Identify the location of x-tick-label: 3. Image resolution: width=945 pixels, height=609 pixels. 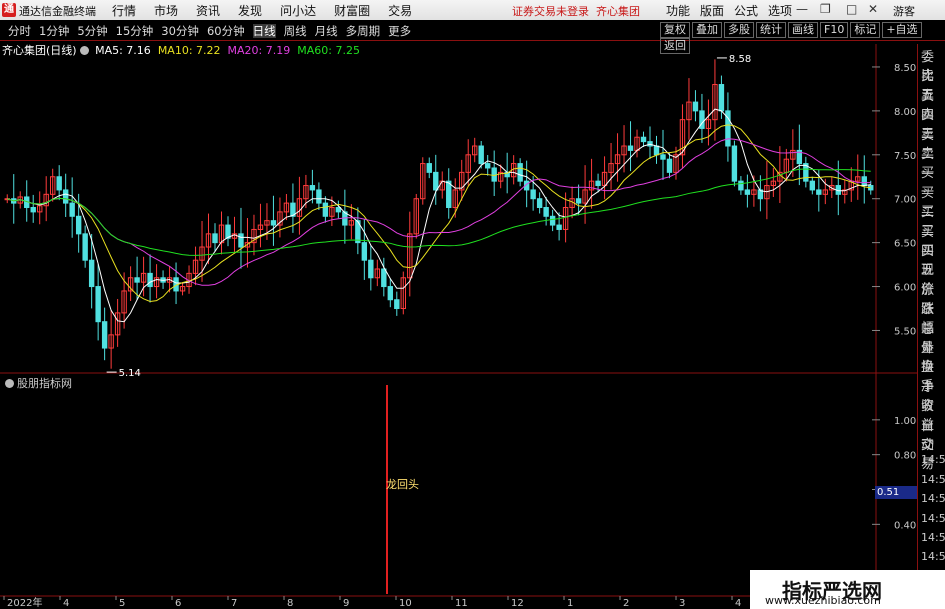
(682, 603).